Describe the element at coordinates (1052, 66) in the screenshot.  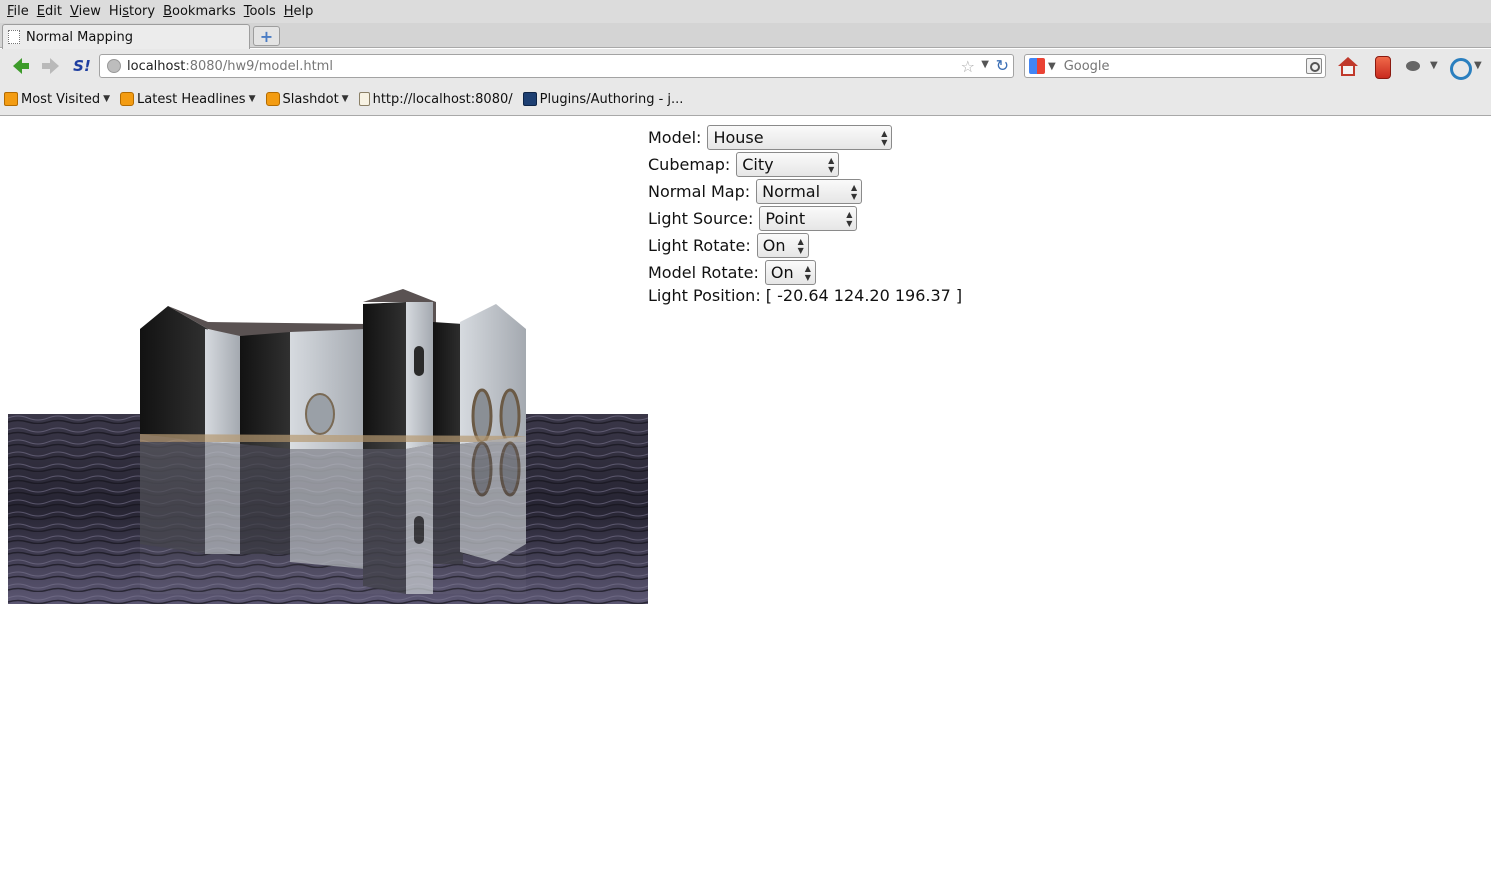
I see `search-engine-dropdown-icon: ▼` at that location.